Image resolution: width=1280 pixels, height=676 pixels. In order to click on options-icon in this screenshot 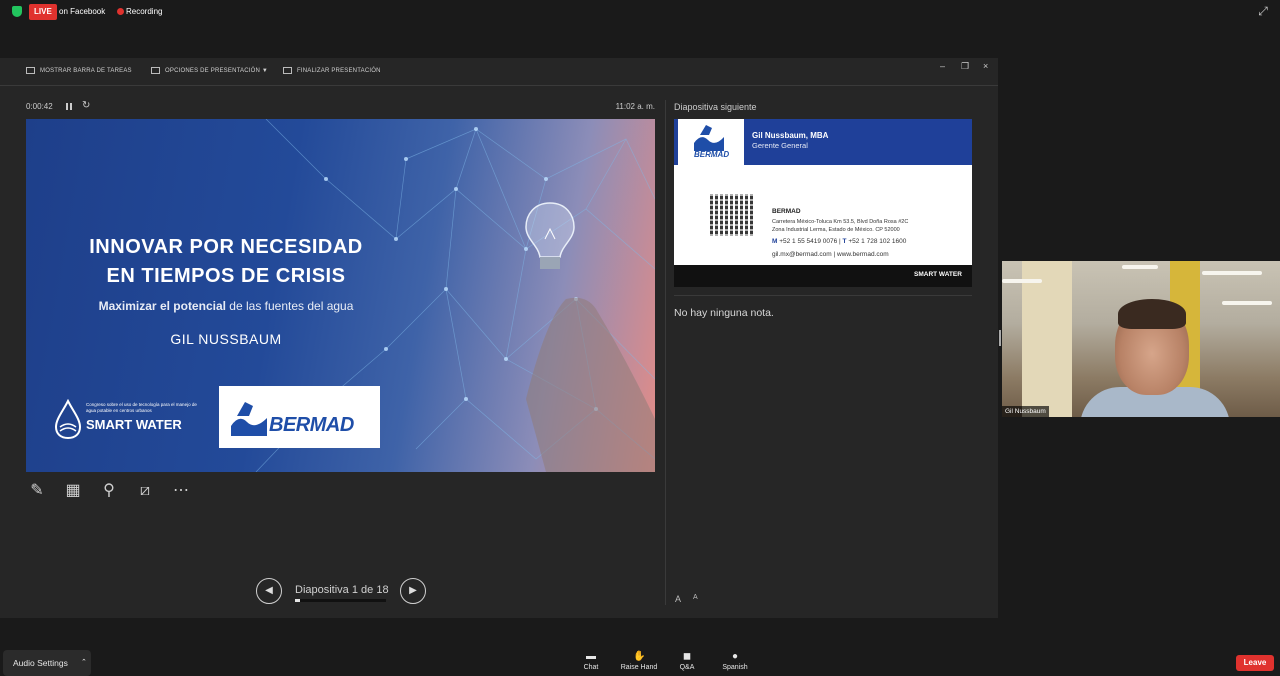, I will do `click(155, 70)`.